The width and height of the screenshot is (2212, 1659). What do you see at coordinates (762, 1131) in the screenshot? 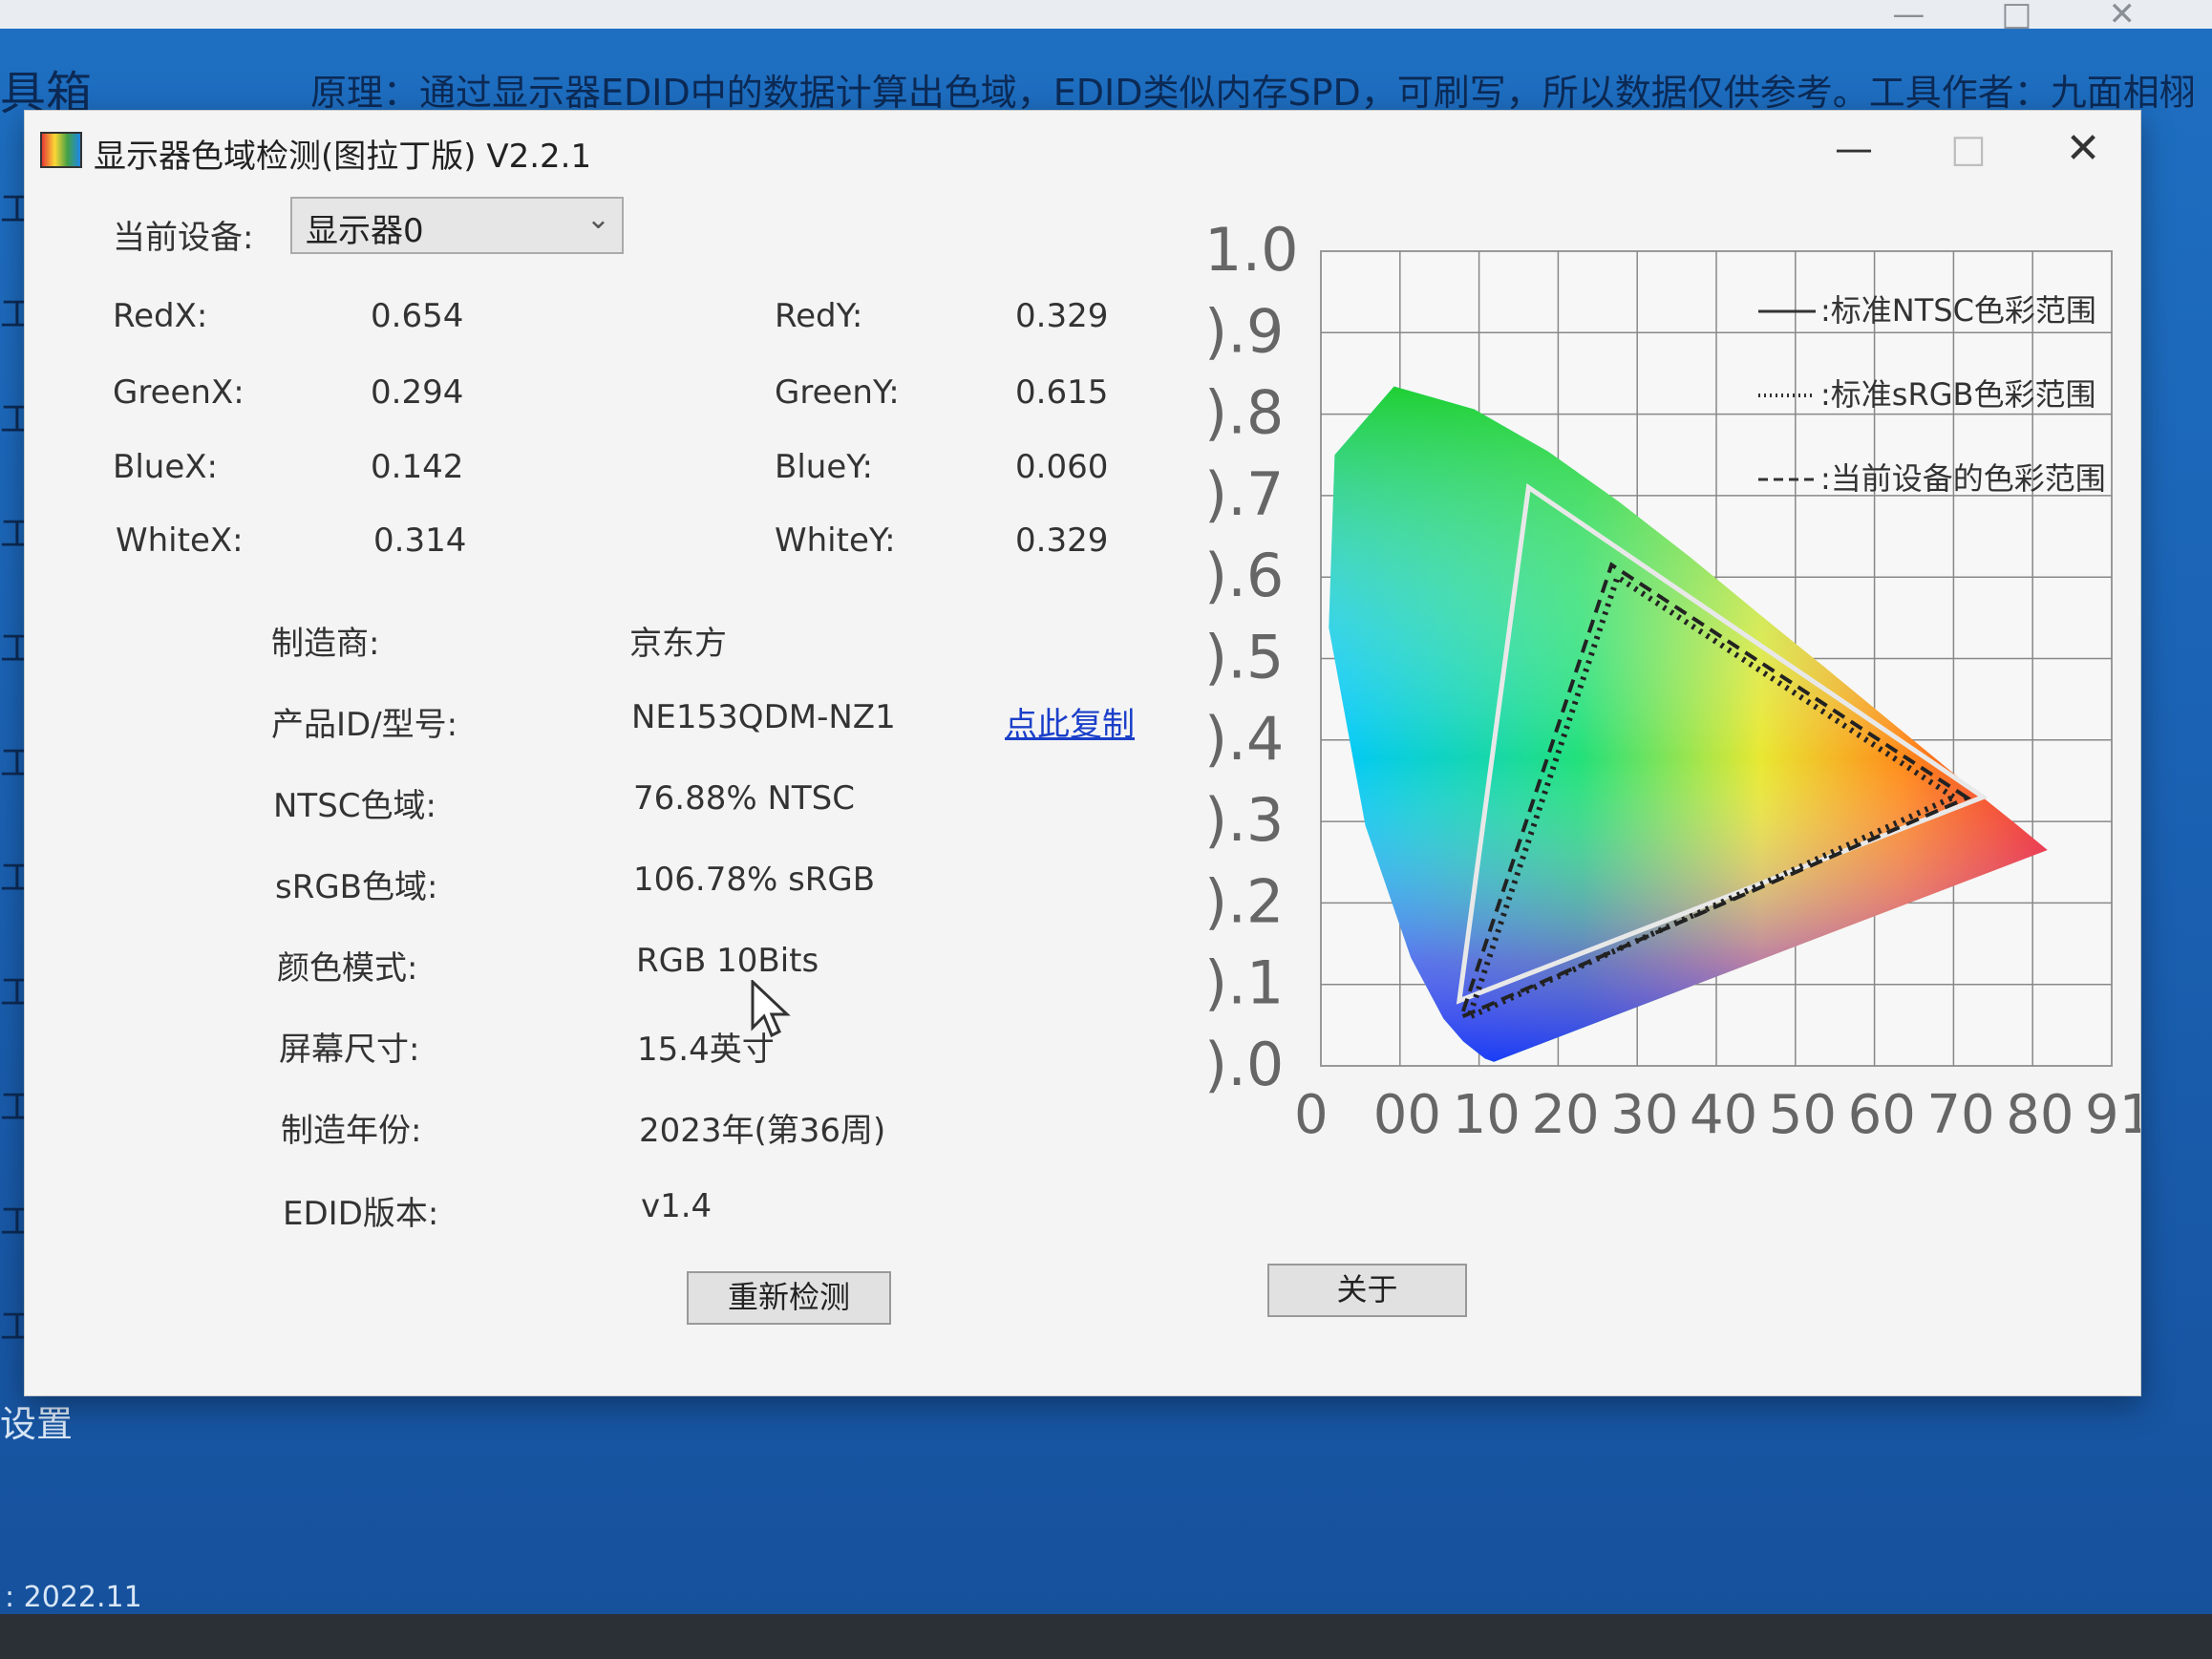
I see `year-value: 2023年(第36周)` at bounding box center [762, 1131].